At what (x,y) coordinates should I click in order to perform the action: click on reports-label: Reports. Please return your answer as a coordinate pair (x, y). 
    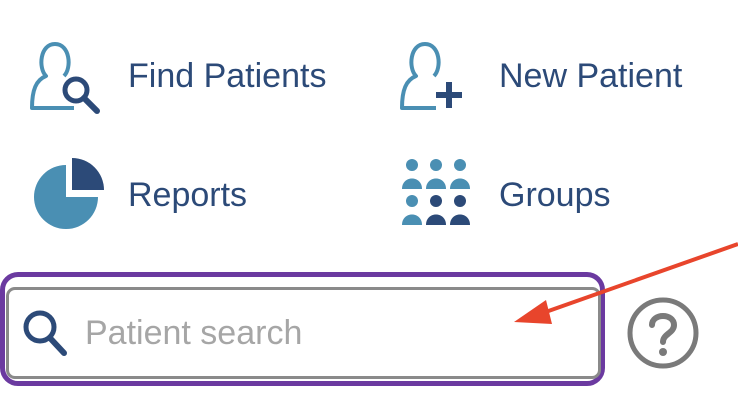
    Looking at the image, I should click on (188, 194).